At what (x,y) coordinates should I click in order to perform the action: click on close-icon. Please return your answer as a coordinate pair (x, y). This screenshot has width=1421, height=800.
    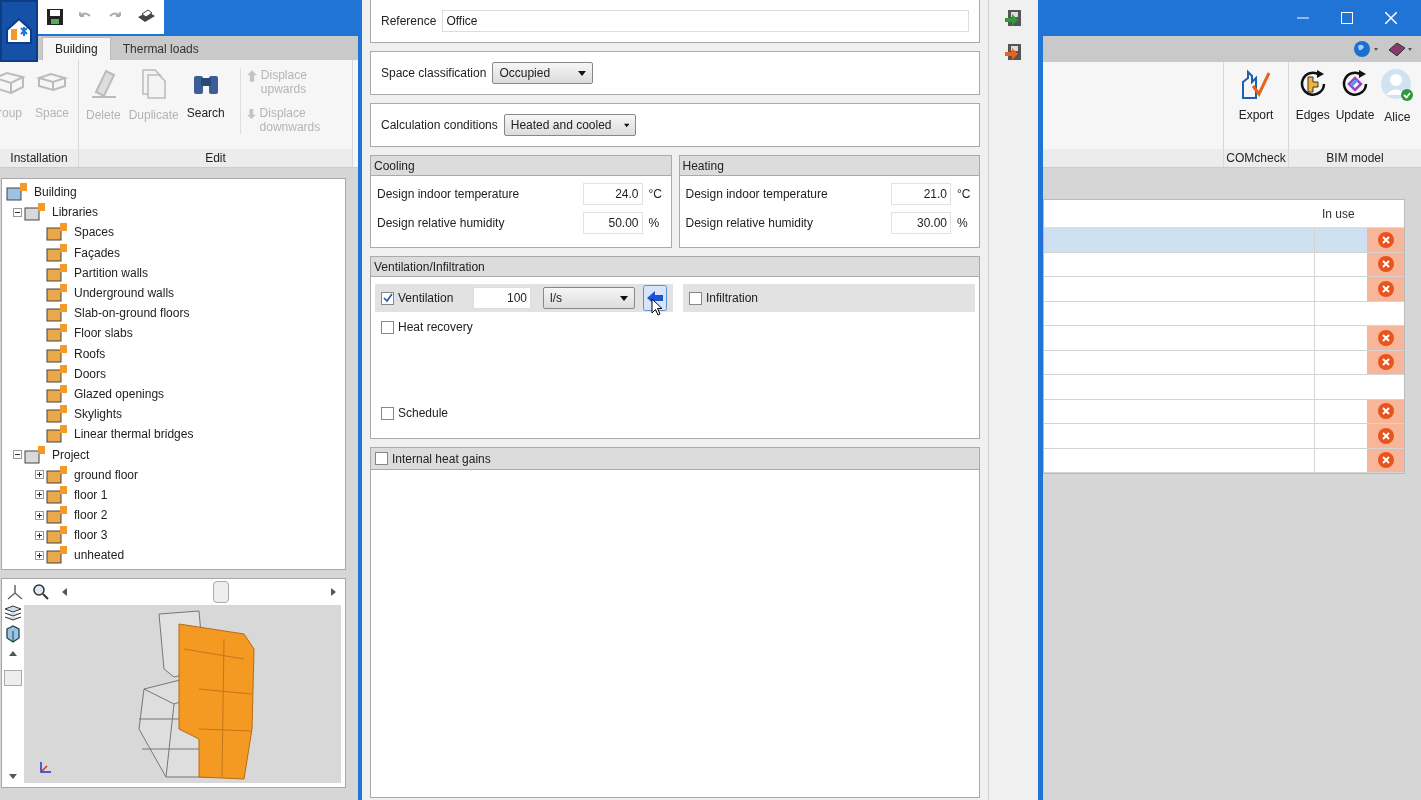
    Looking at the image, I should click on (1391, 18).